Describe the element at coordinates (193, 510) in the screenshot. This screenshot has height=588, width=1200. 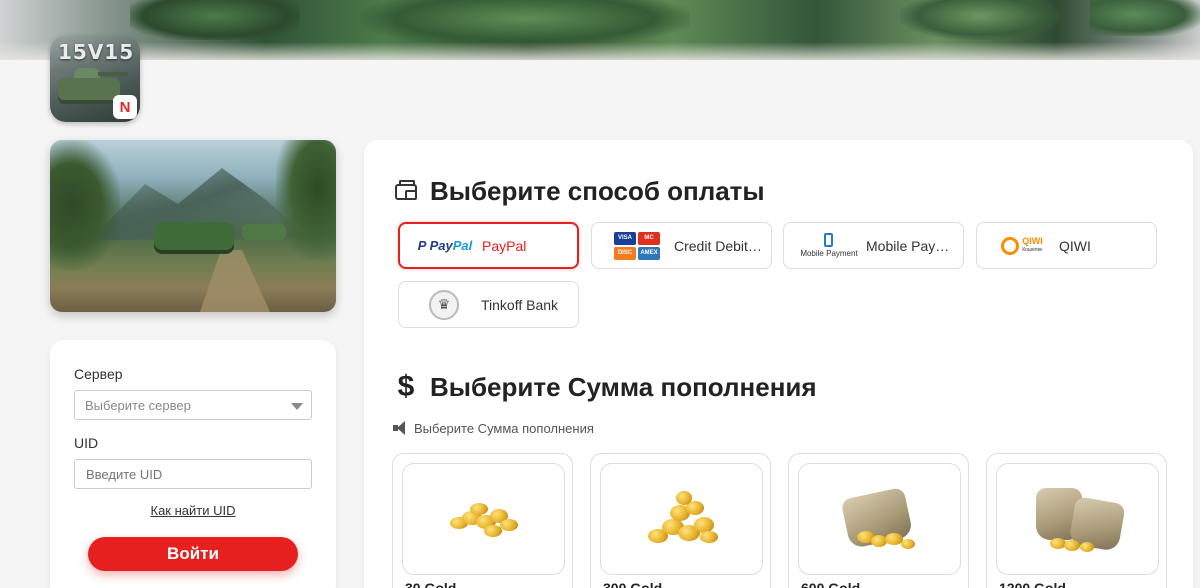
I see `find-uid-link: Как найти UID` at that location.